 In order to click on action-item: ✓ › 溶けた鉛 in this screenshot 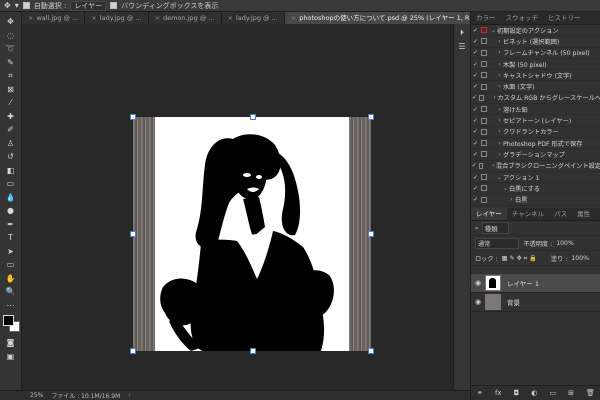, I will do `click(535, 110)`.